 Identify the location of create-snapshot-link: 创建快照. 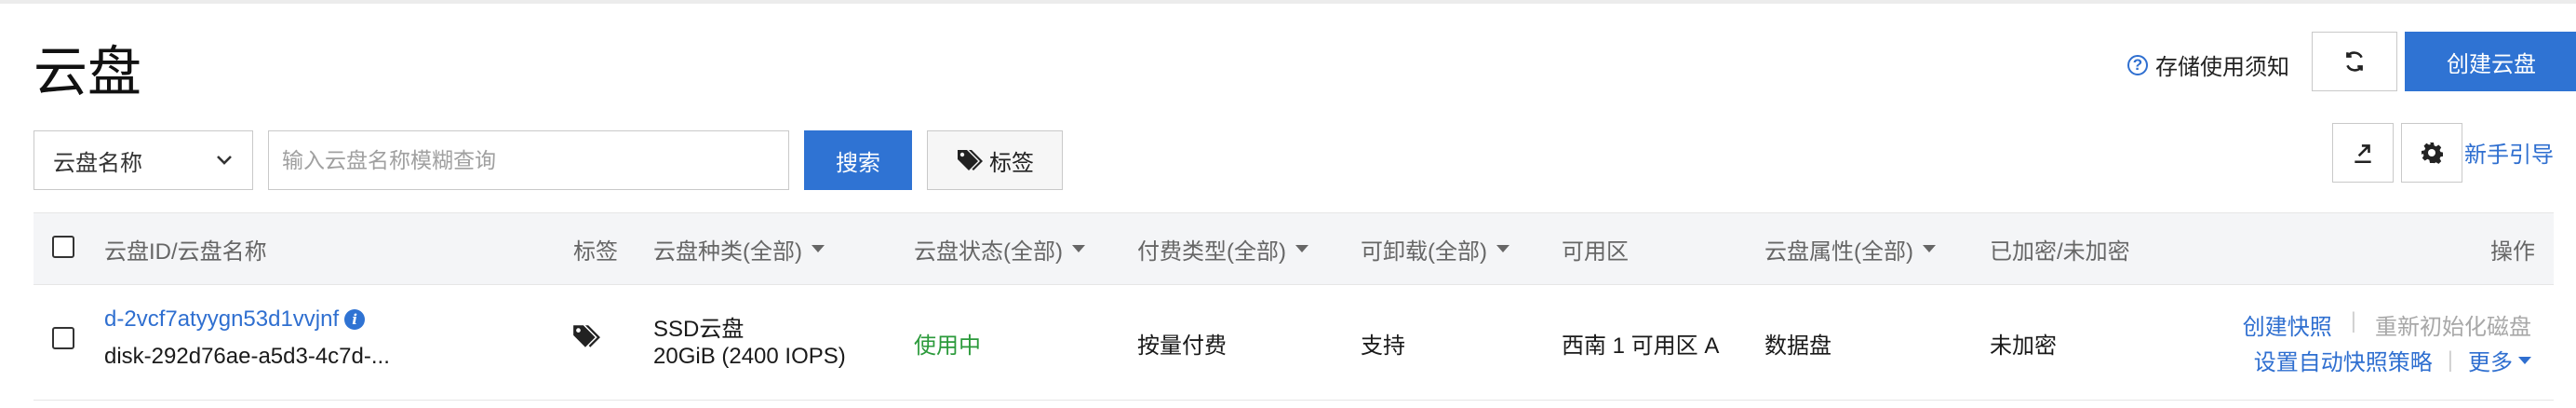
(2287, 324).